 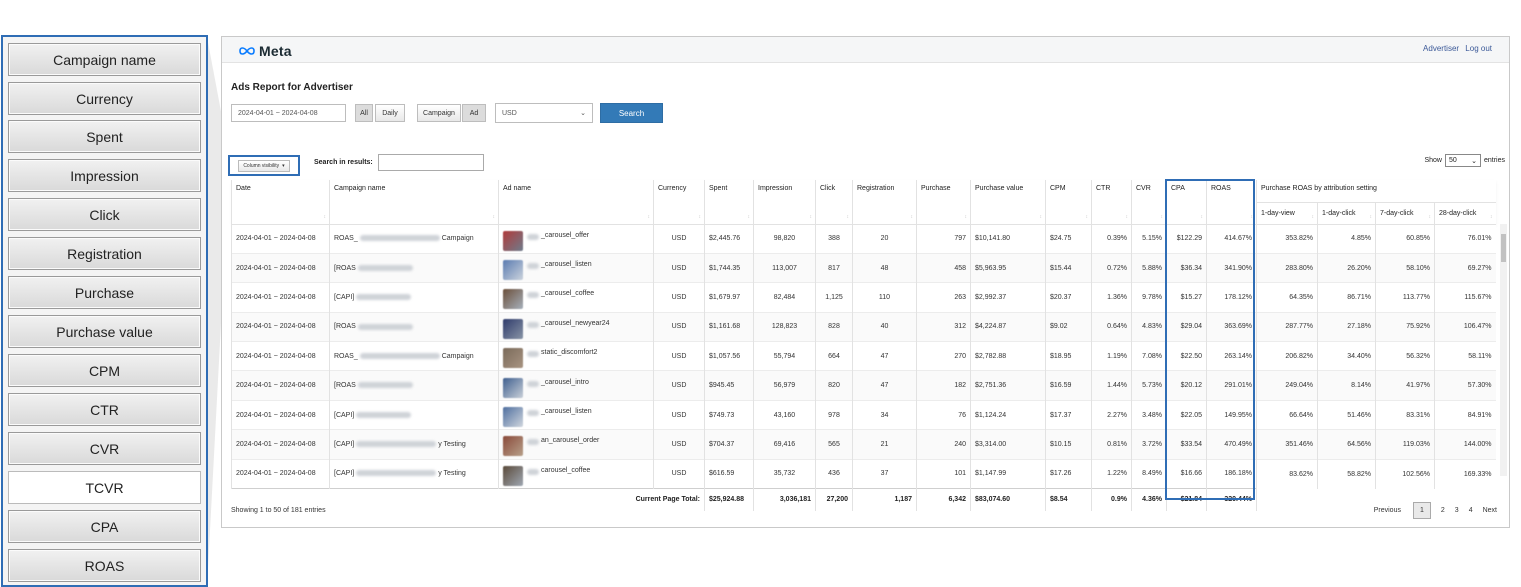 I want to click on column-header-roas: ROAS ↕, so click(x=1231, y=202).